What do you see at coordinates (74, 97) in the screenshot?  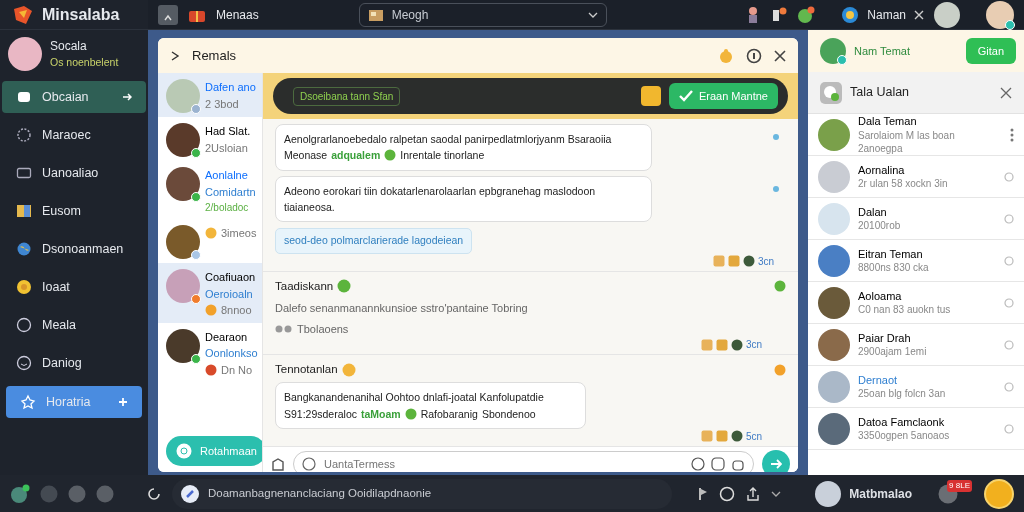 I see `nav-item: Obcaian` at bounding box center [74, 97].